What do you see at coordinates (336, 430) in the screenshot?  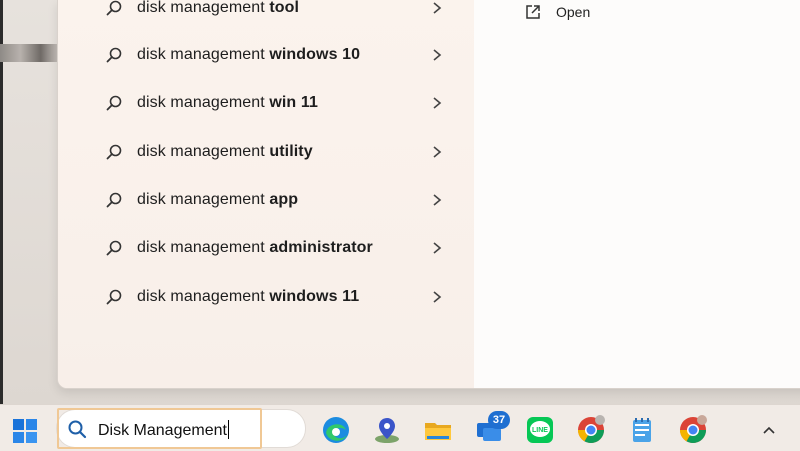 I see `edge-icon` at bounding box center [336, 430].